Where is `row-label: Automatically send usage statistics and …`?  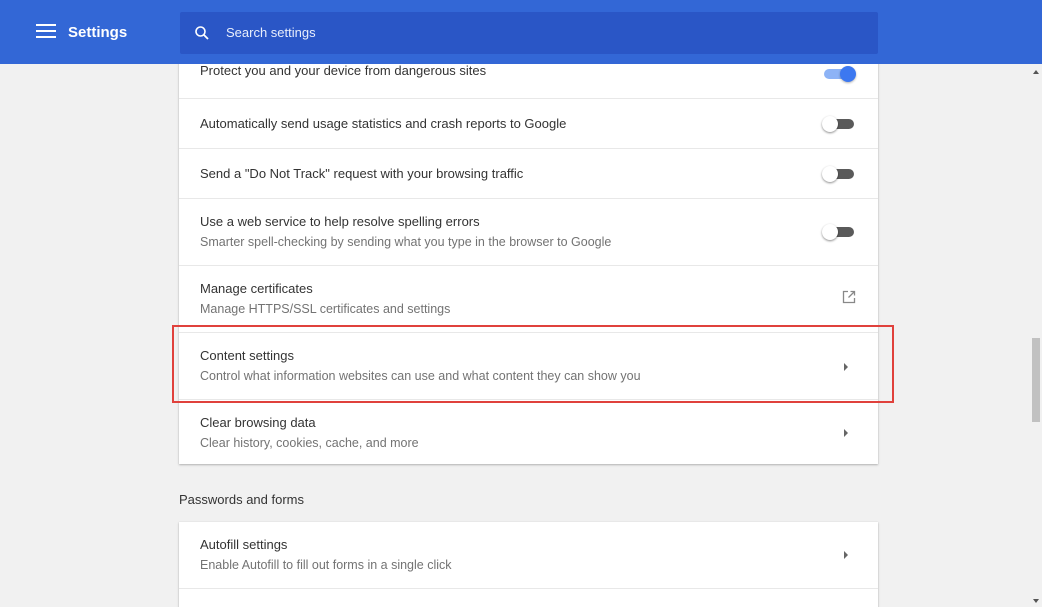 row-label: Automatically send usage statistics and … is located at coordinates (383, 123).